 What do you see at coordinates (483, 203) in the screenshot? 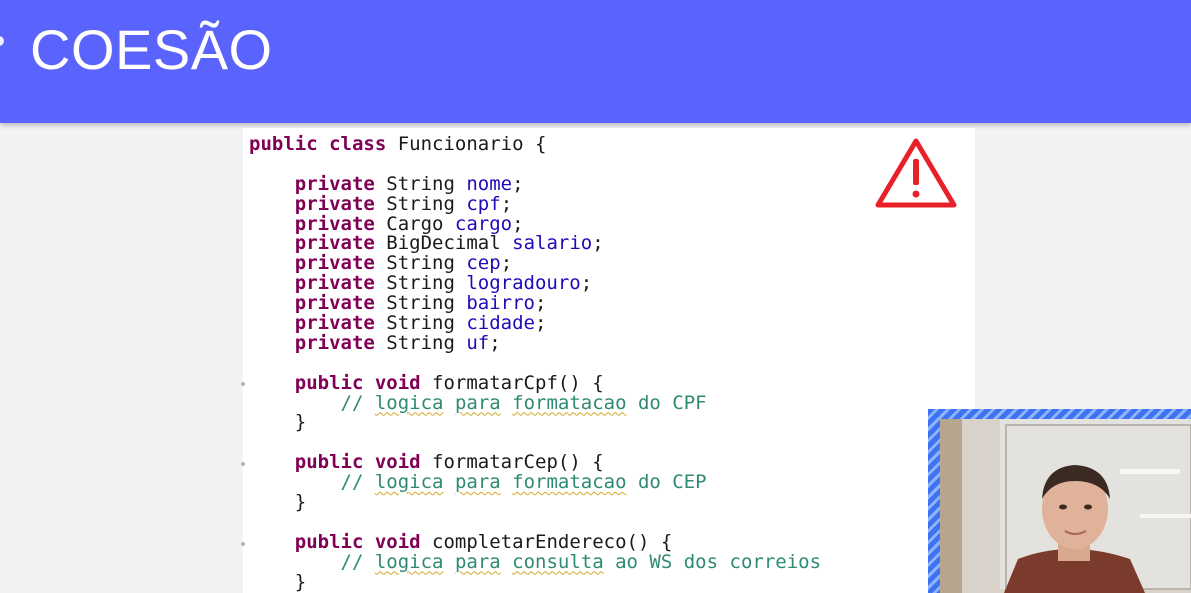
I see `code-token: cpf` at bounding box center [483, 203].